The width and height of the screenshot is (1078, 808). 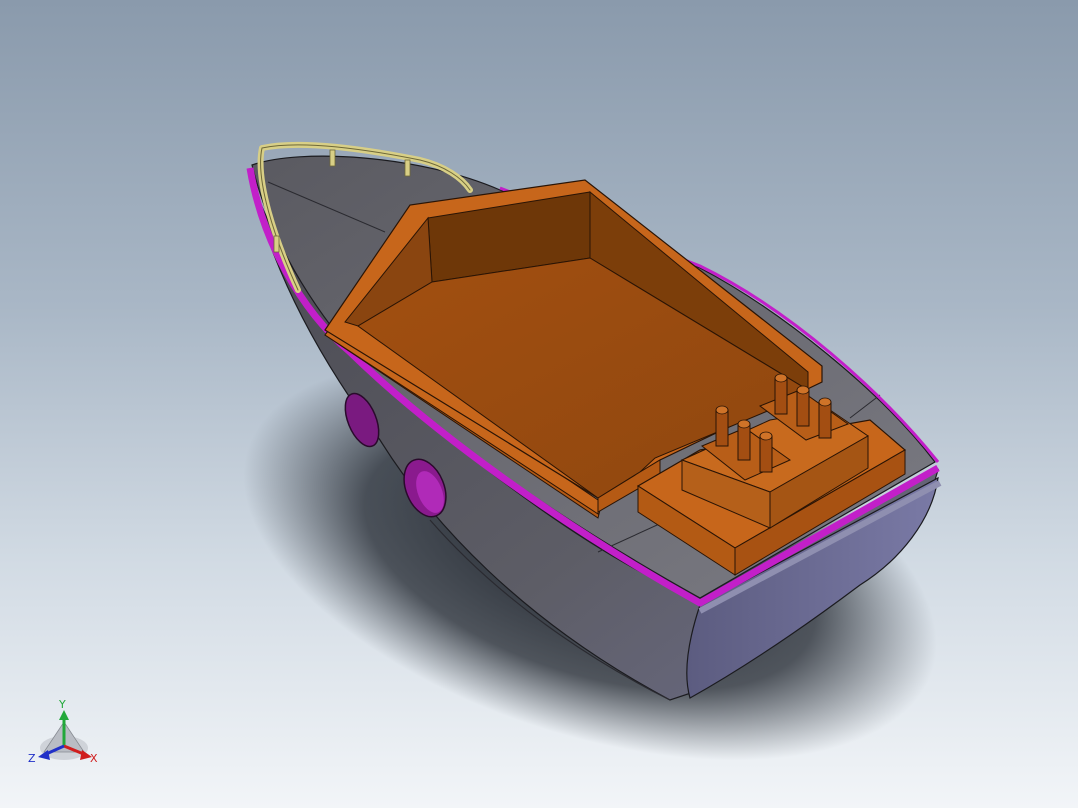 What do you see at coordinates (32, 758) in the screenshot?
I see `z-axis-label: Z` at bounding box center [32, 758].